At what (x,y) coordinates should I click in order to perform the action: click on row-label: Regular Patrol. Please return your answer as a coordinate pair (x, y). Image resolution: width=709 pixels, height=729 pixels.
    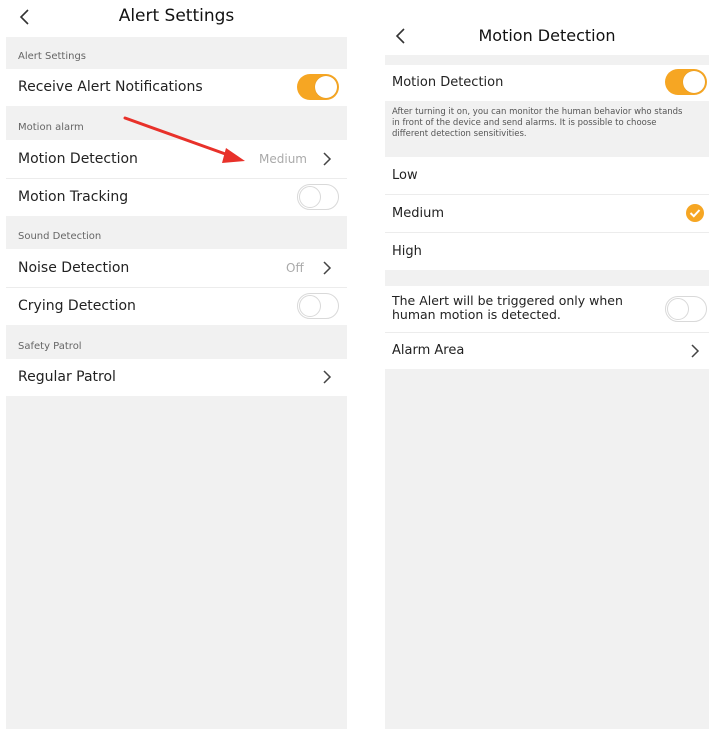
    Looking at the image, I should click on (67, 377).